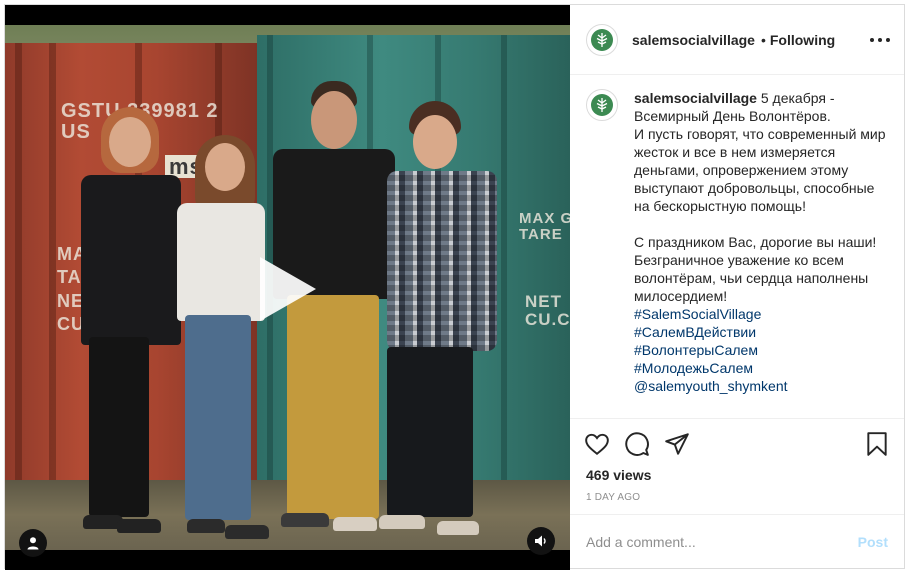 Image resolution: width=909 pixels, height=573 pixels. Describe the element at coordinates (760, 314) in the screenshot. I see `hashtag-link: #SalemSocialVillage` at that location.